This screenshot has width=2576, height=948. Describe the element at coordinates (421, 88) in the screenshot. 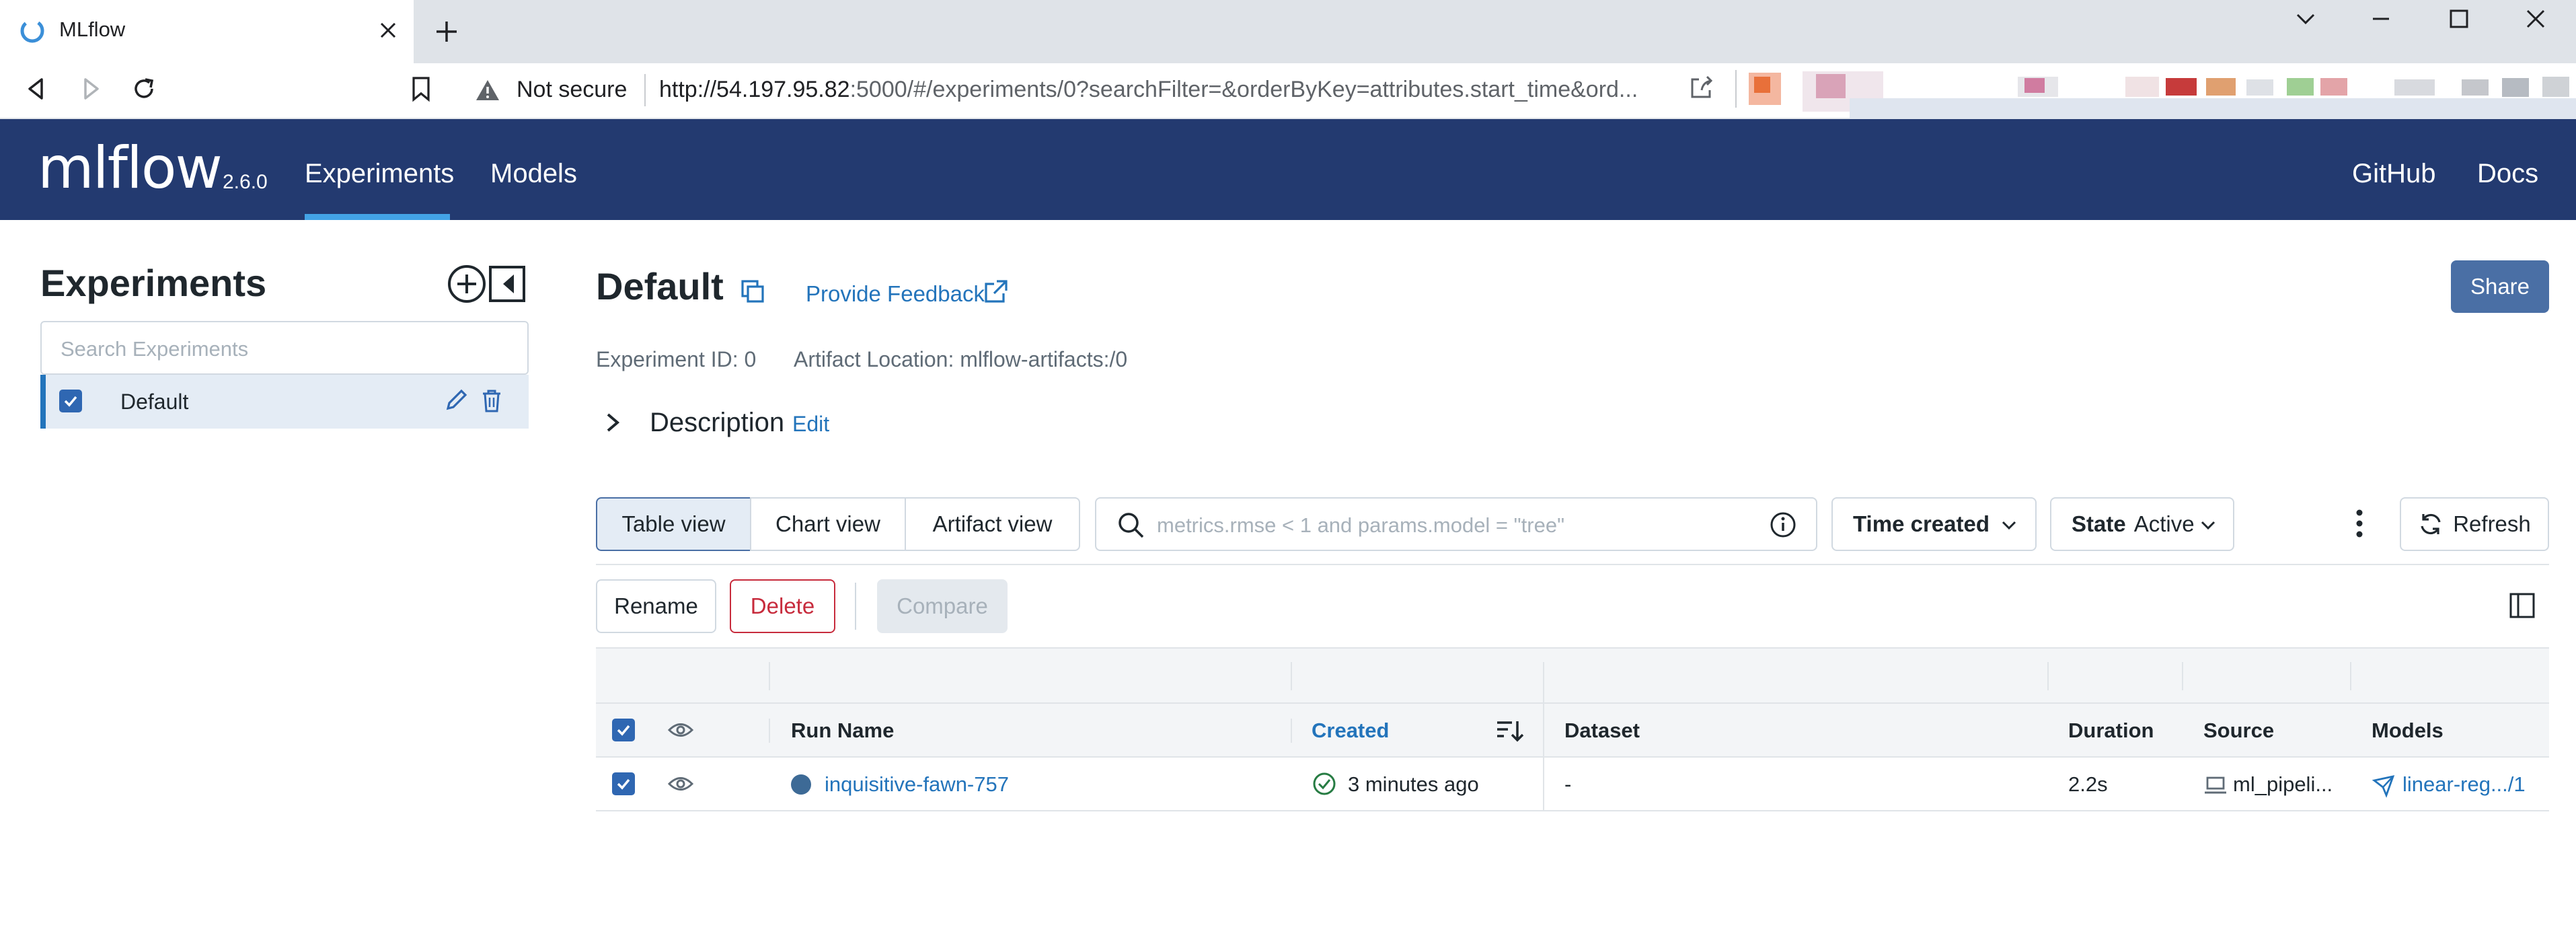

I see `bookmark-icon` at that location.